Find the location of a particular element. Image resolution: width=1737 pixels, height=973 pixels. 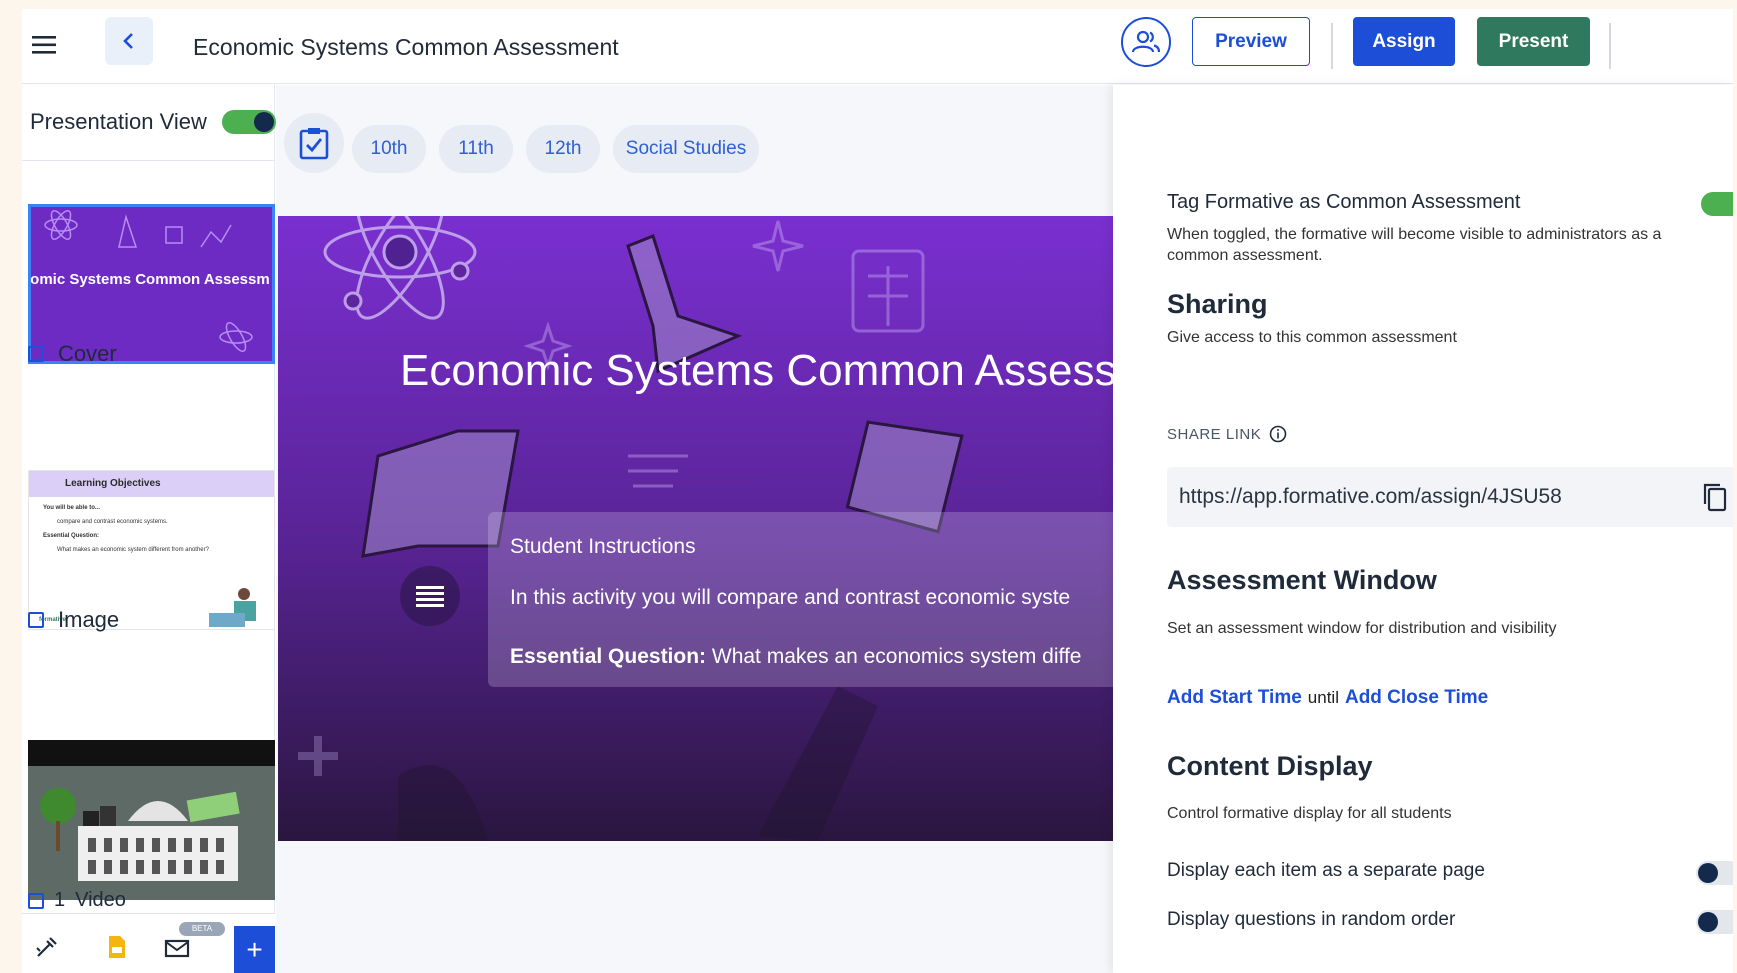

thumbnail-title: Learning Objectives is located at coordinates (113, 483).